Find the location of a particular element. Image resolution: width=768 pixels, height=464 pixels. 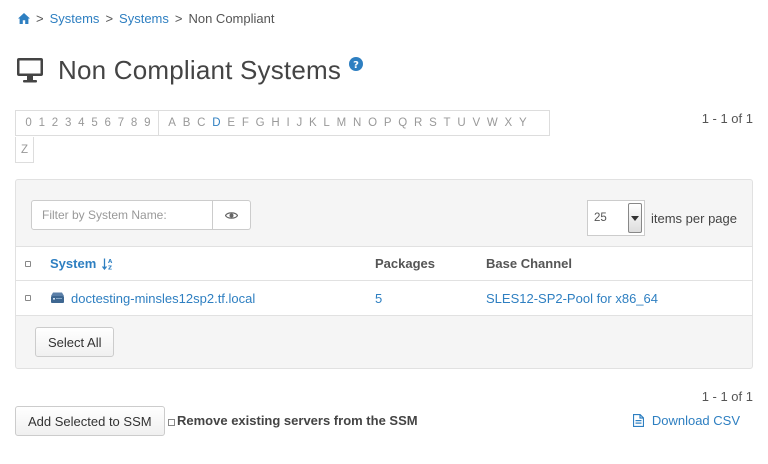

alpha-letter-h: H is located at coordinates (275, 123).